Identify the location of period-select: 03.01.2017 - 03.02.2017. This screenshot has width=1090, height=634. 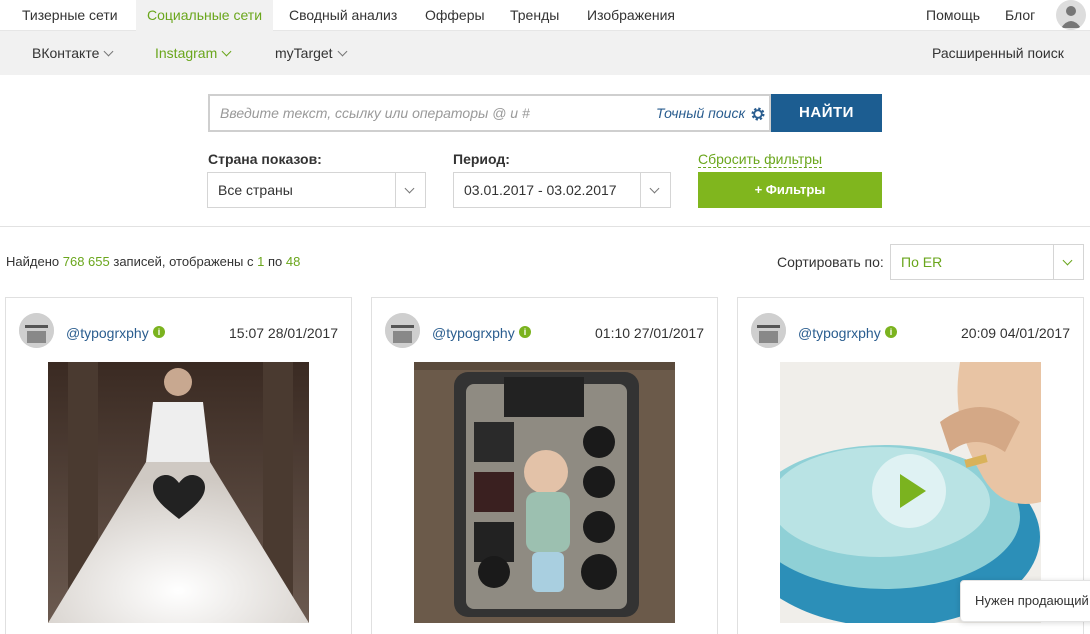
(562, 190).